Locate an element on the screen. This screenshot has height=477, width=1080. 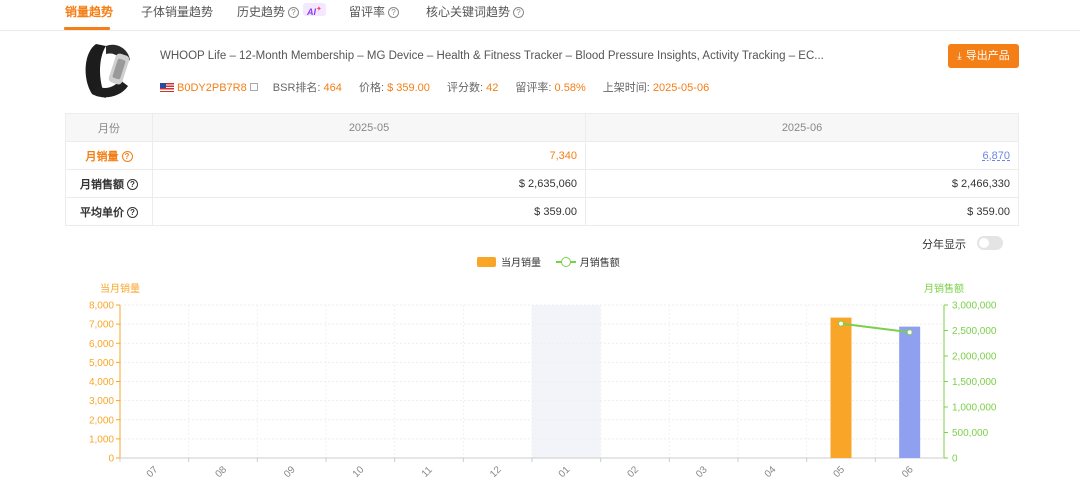
price-value: $ 359.00 is located at coordinates (408, 88).